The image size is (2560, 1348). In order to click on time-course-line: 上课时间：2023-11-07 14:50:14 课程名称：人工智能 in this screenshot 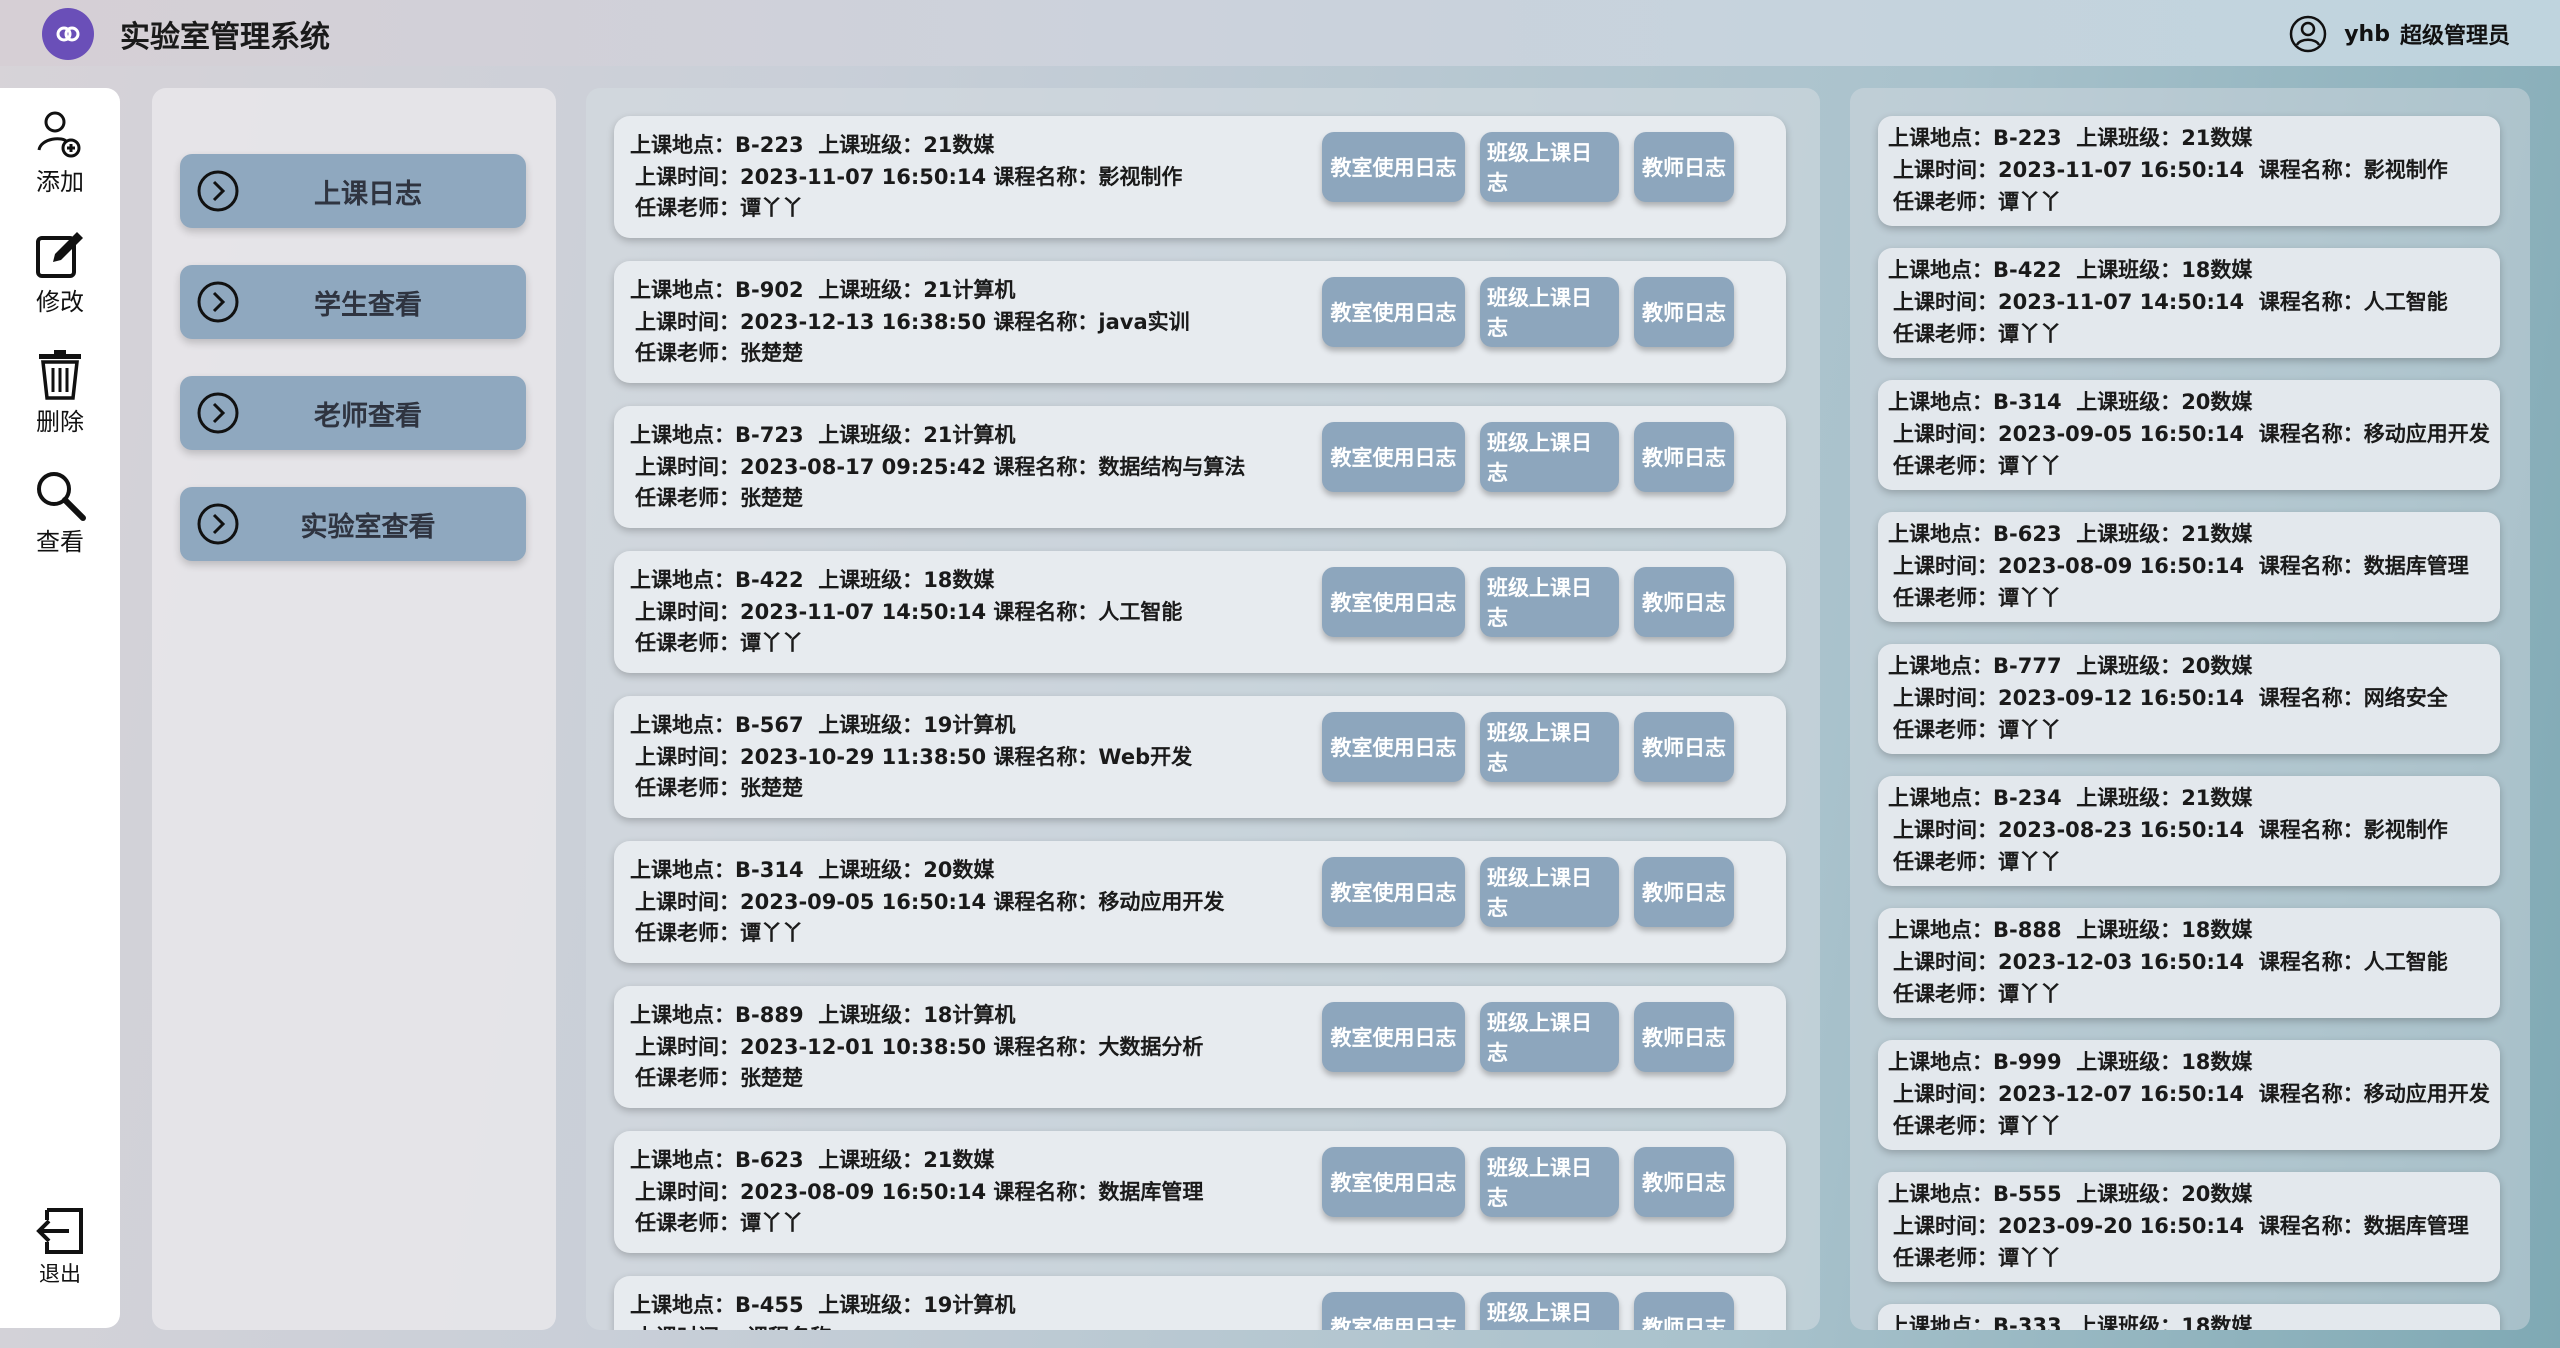, I will do `click(2168, 302)`.